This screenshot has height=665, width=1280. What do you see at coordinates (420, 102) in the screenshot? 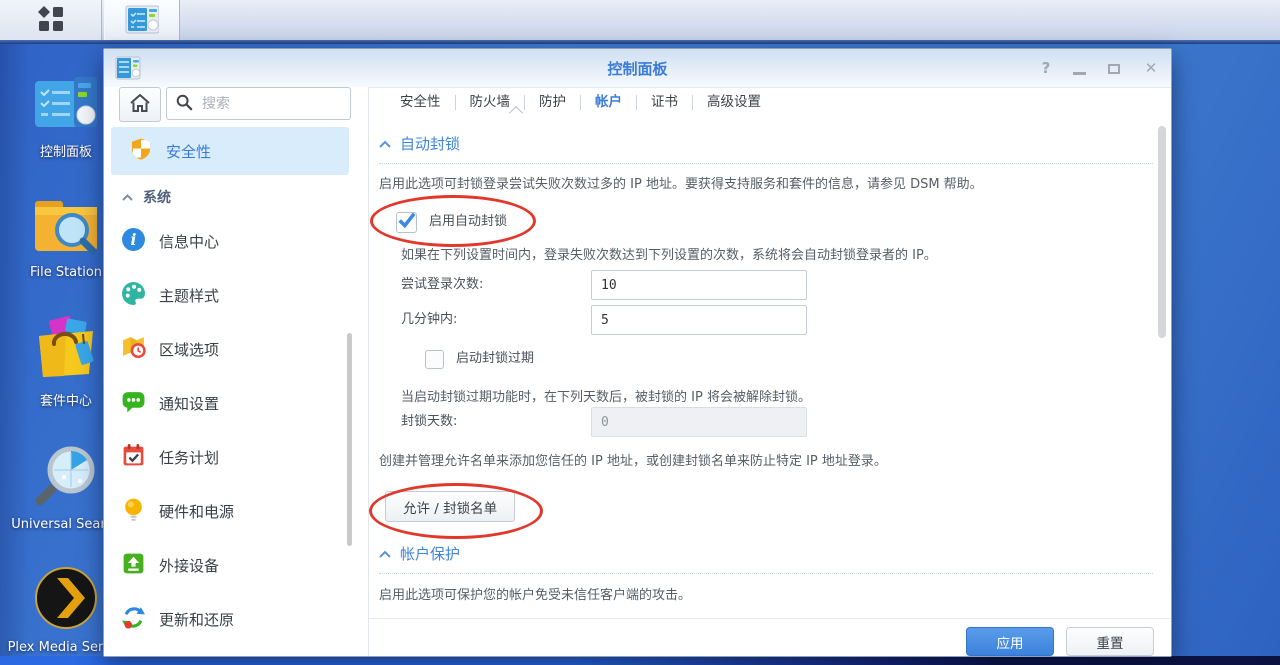
I see `tab-security: 安全性` at bounding box center [420, 102].